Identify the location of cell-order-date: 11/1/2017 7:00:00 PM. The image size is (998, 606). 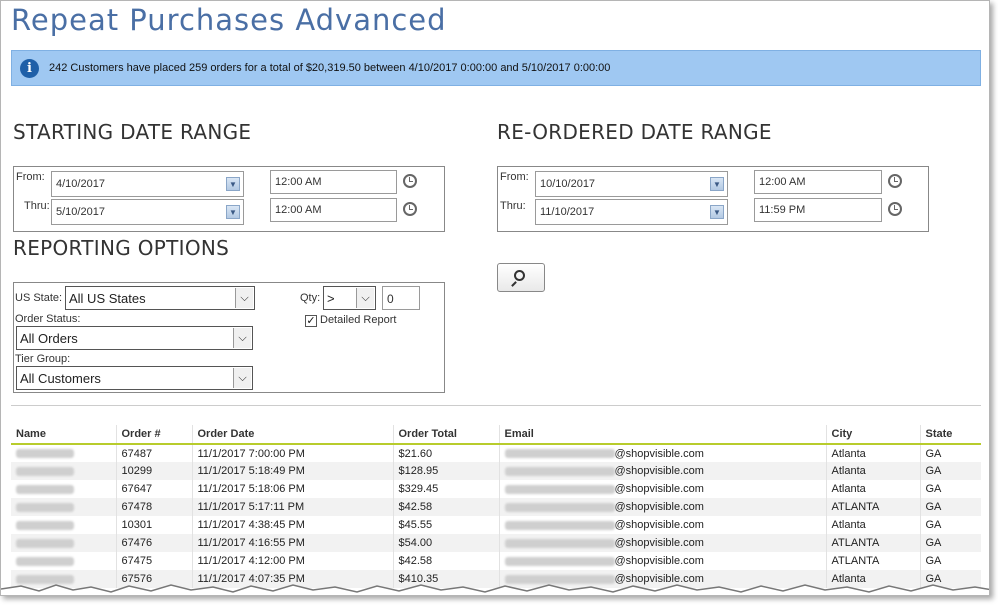
(293, 453).